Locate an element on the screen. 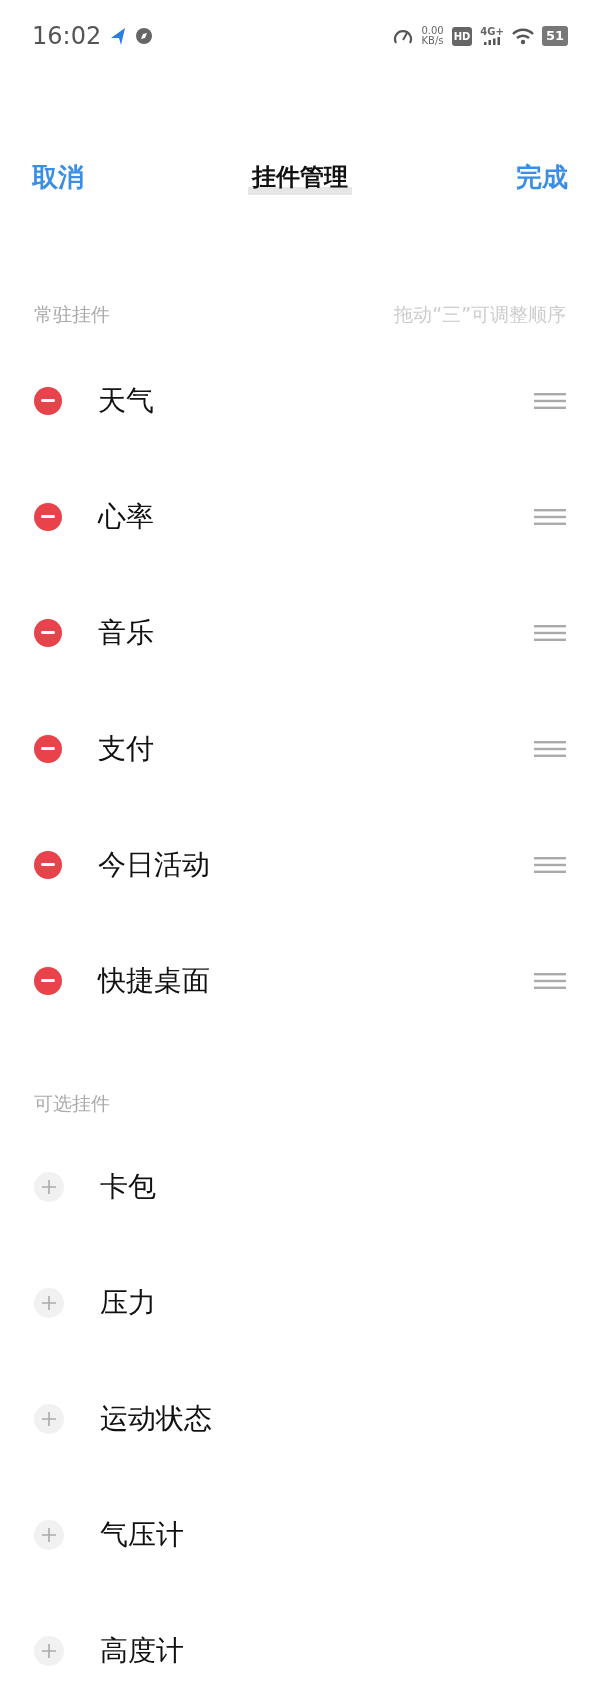  widget-name: 气压计 is located at coordinates (142, 1535).